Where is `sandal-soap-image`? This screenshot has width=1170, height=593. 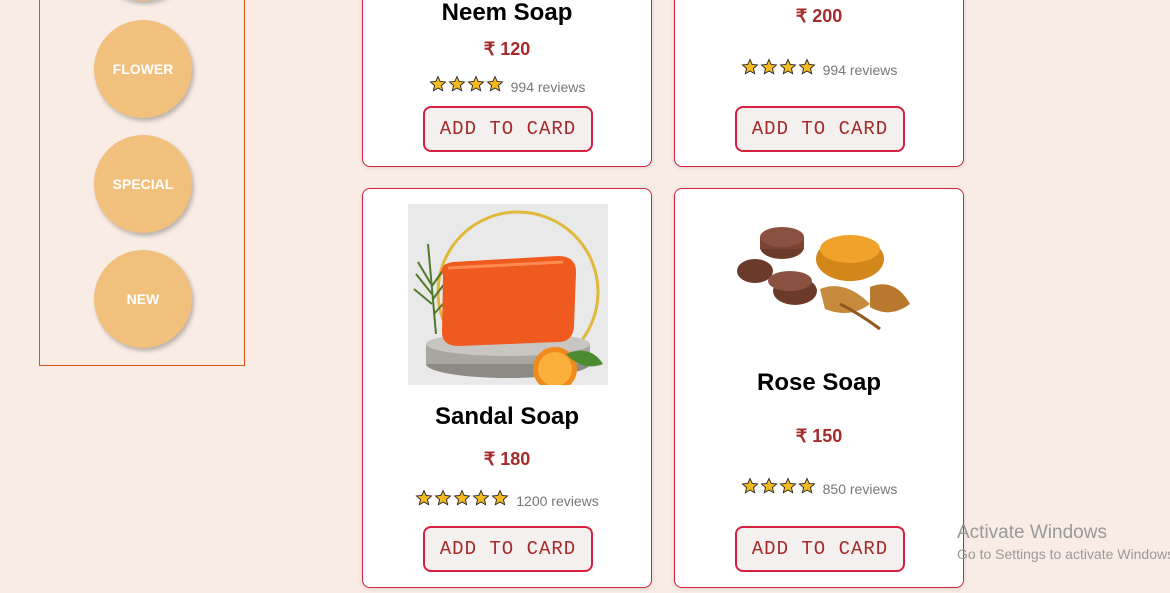
sandal-soap-image is located at coordinates (508, 297).